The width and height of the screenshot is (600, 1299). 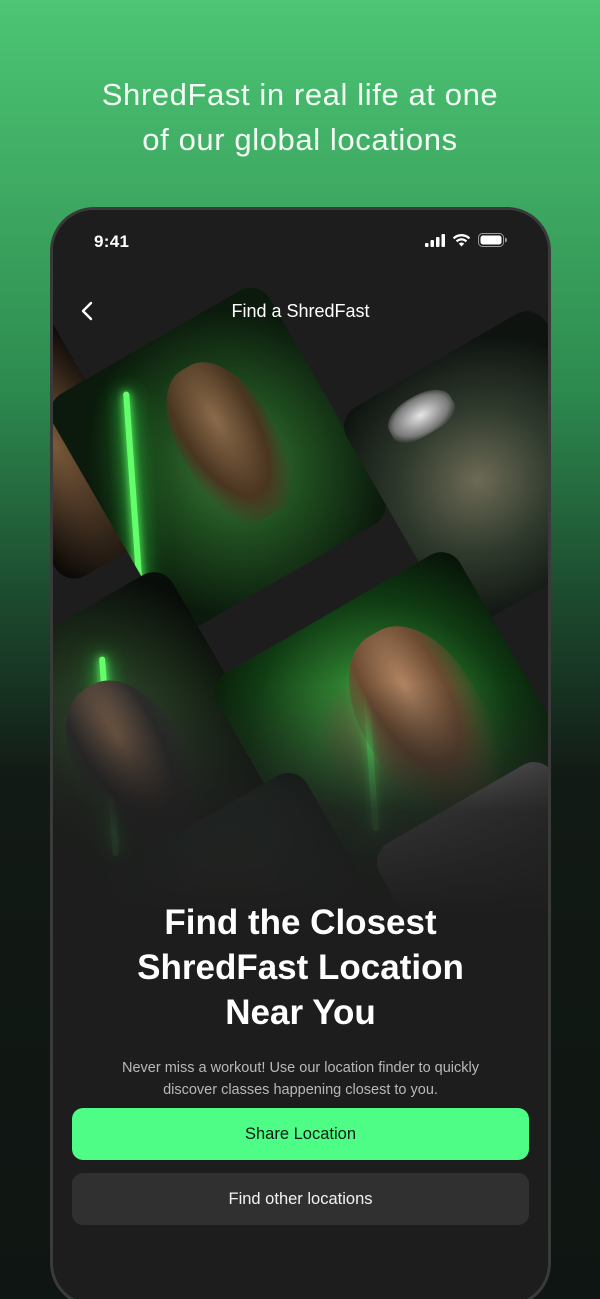 What do you see at coordinates (492, 240) in the screenshot?
I see `battery-icon` at bounding box center [492, 240].